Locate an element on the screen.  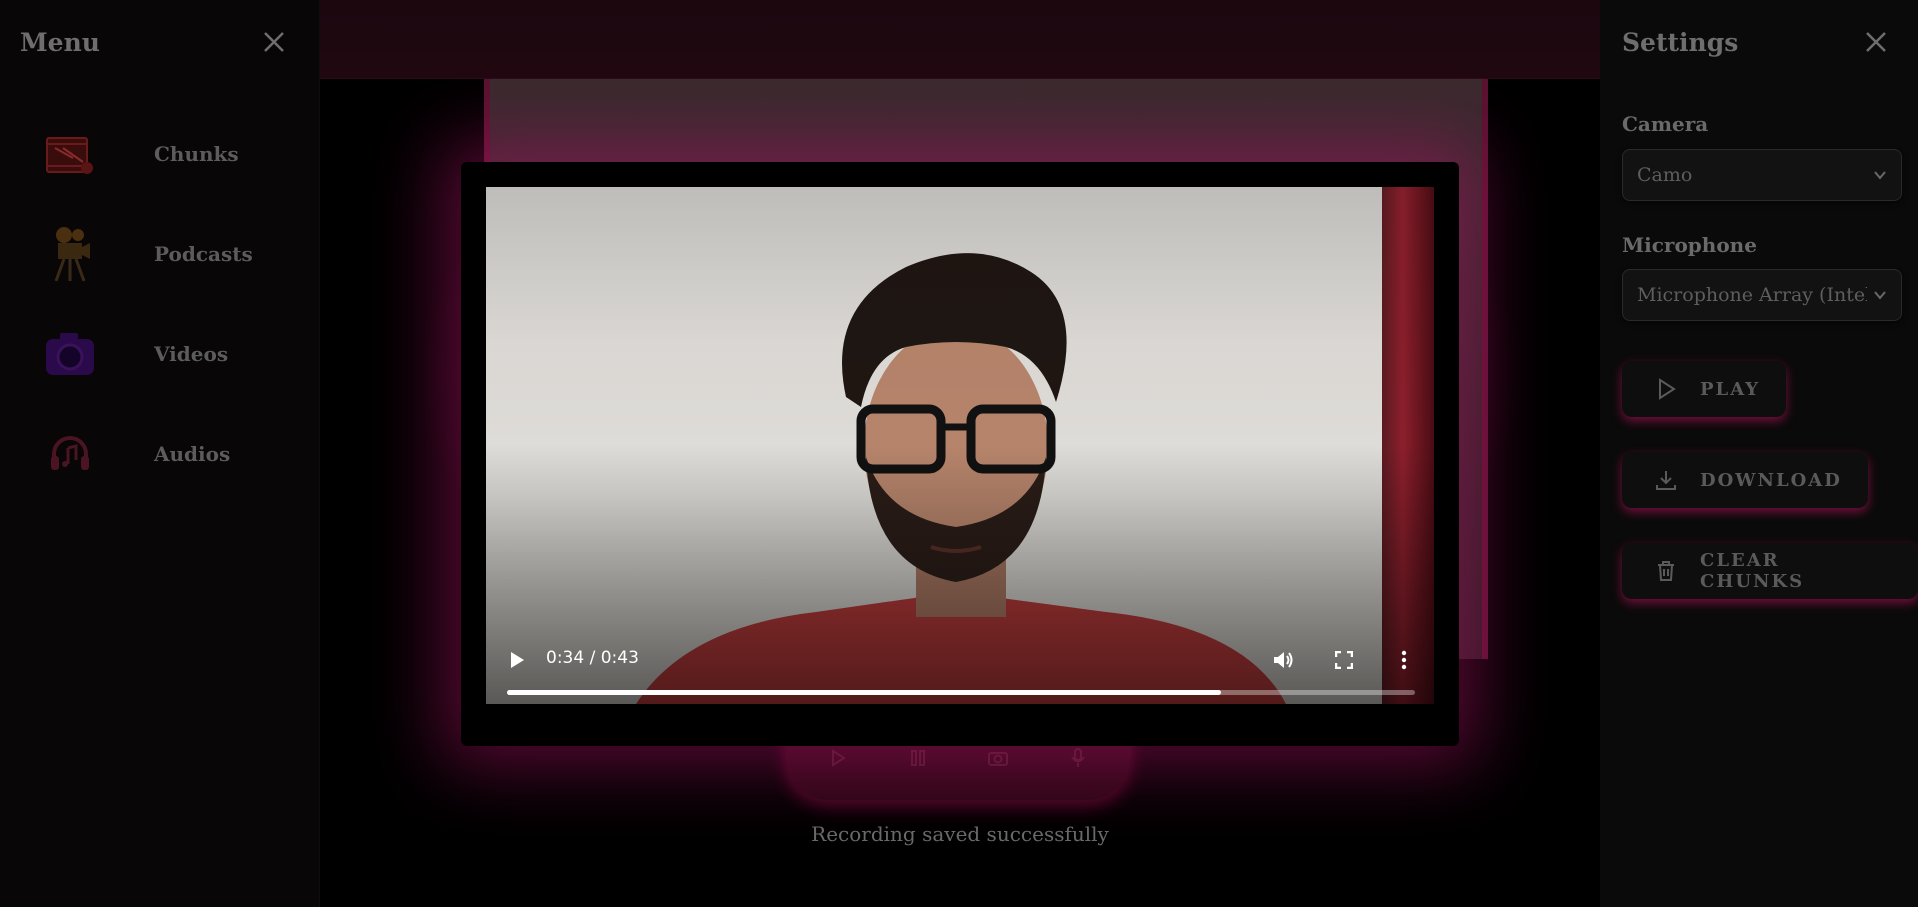
menu-item-audios: Audios is located at coordinates (160, 454).